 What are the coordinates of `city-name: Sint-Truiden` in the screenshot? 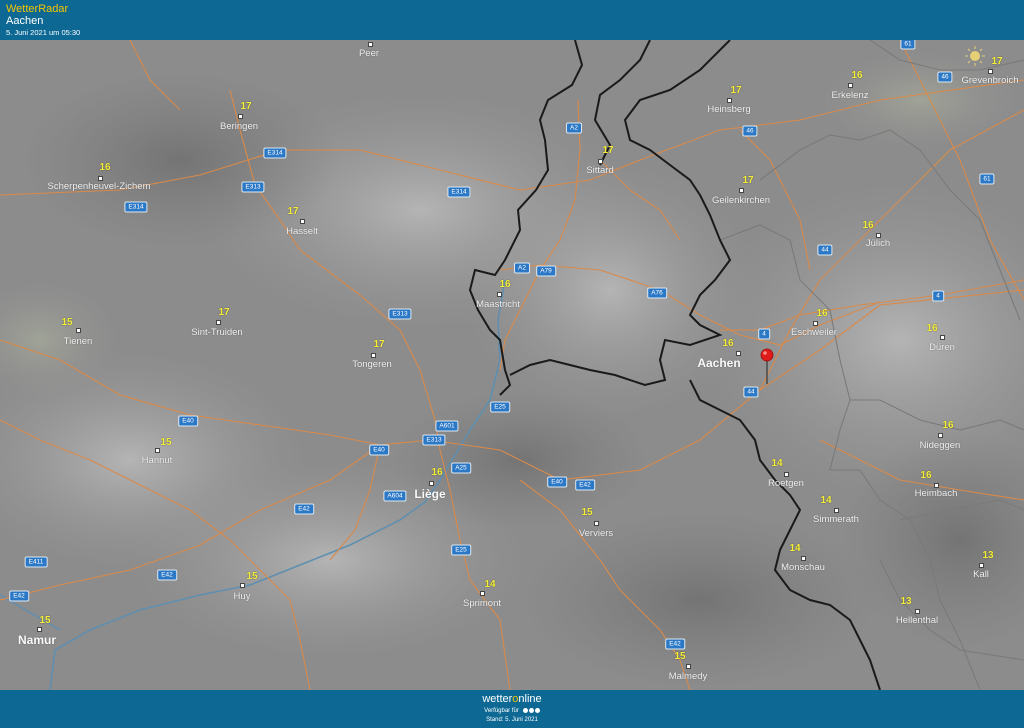 It's located at (217, 332).